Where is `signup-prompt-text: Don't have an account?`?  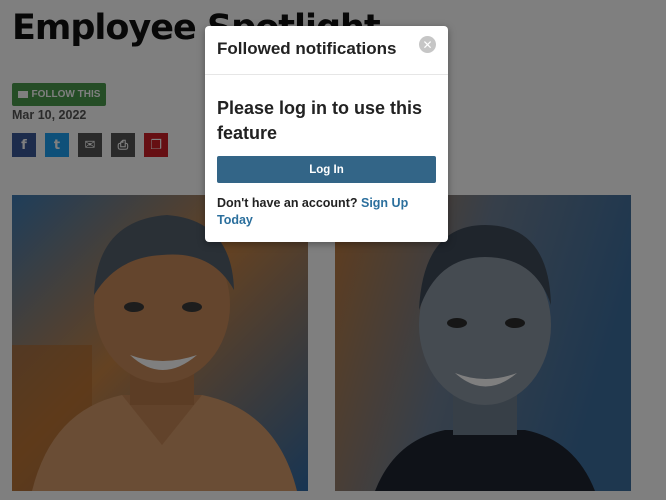 signup-prompt-text: Don't have an account? is located at coordinates (287, 203).